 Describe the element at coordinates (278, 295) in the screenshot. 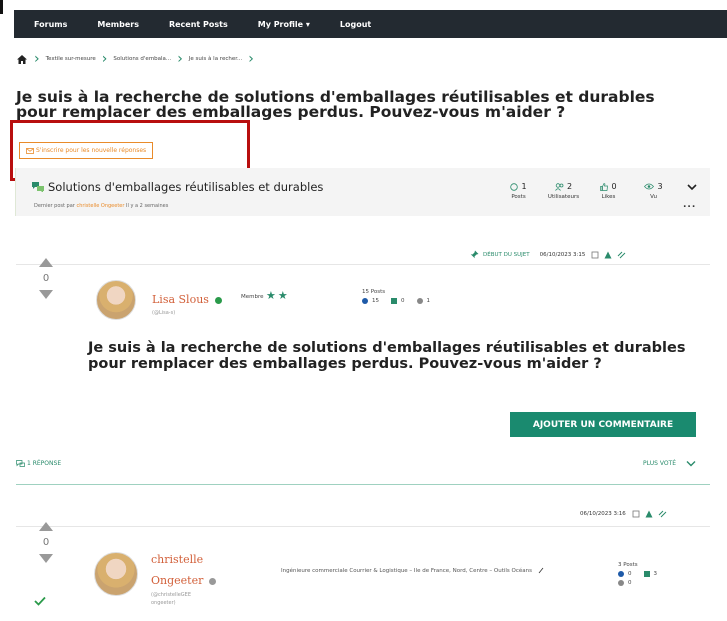

I see `rating-stars: ★★` at that location.